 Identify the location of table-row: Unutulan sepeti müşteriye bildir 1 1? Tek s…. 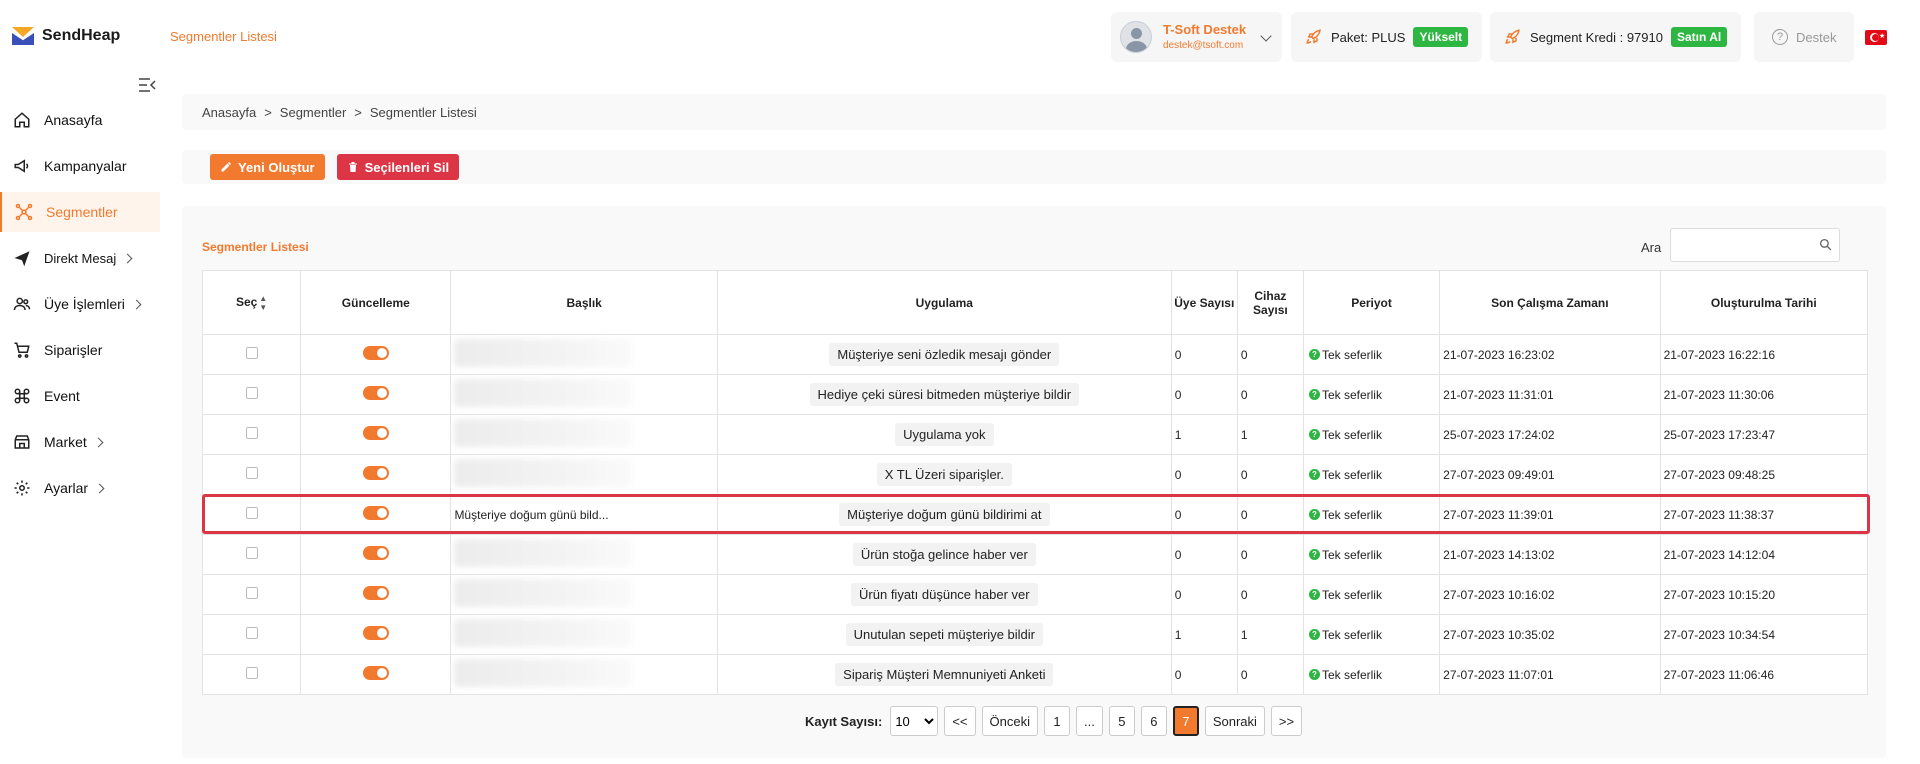
(1035, 634).